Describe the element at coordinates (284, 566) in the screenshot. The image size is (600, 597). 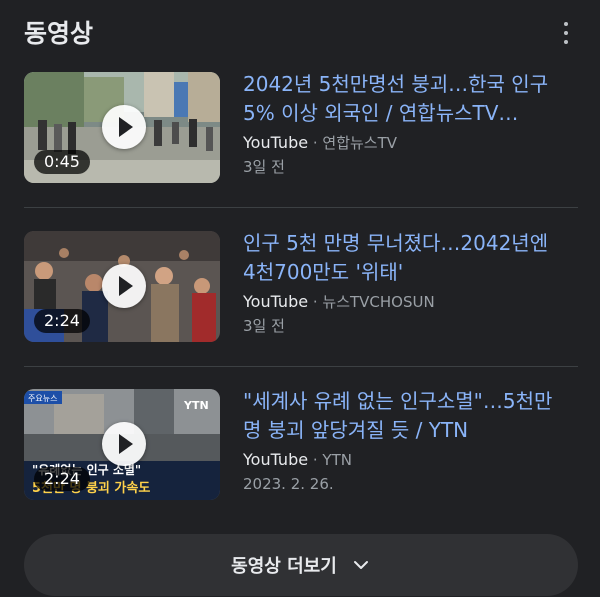
I see `more-videos-label: 동영상 더보기` at that location.